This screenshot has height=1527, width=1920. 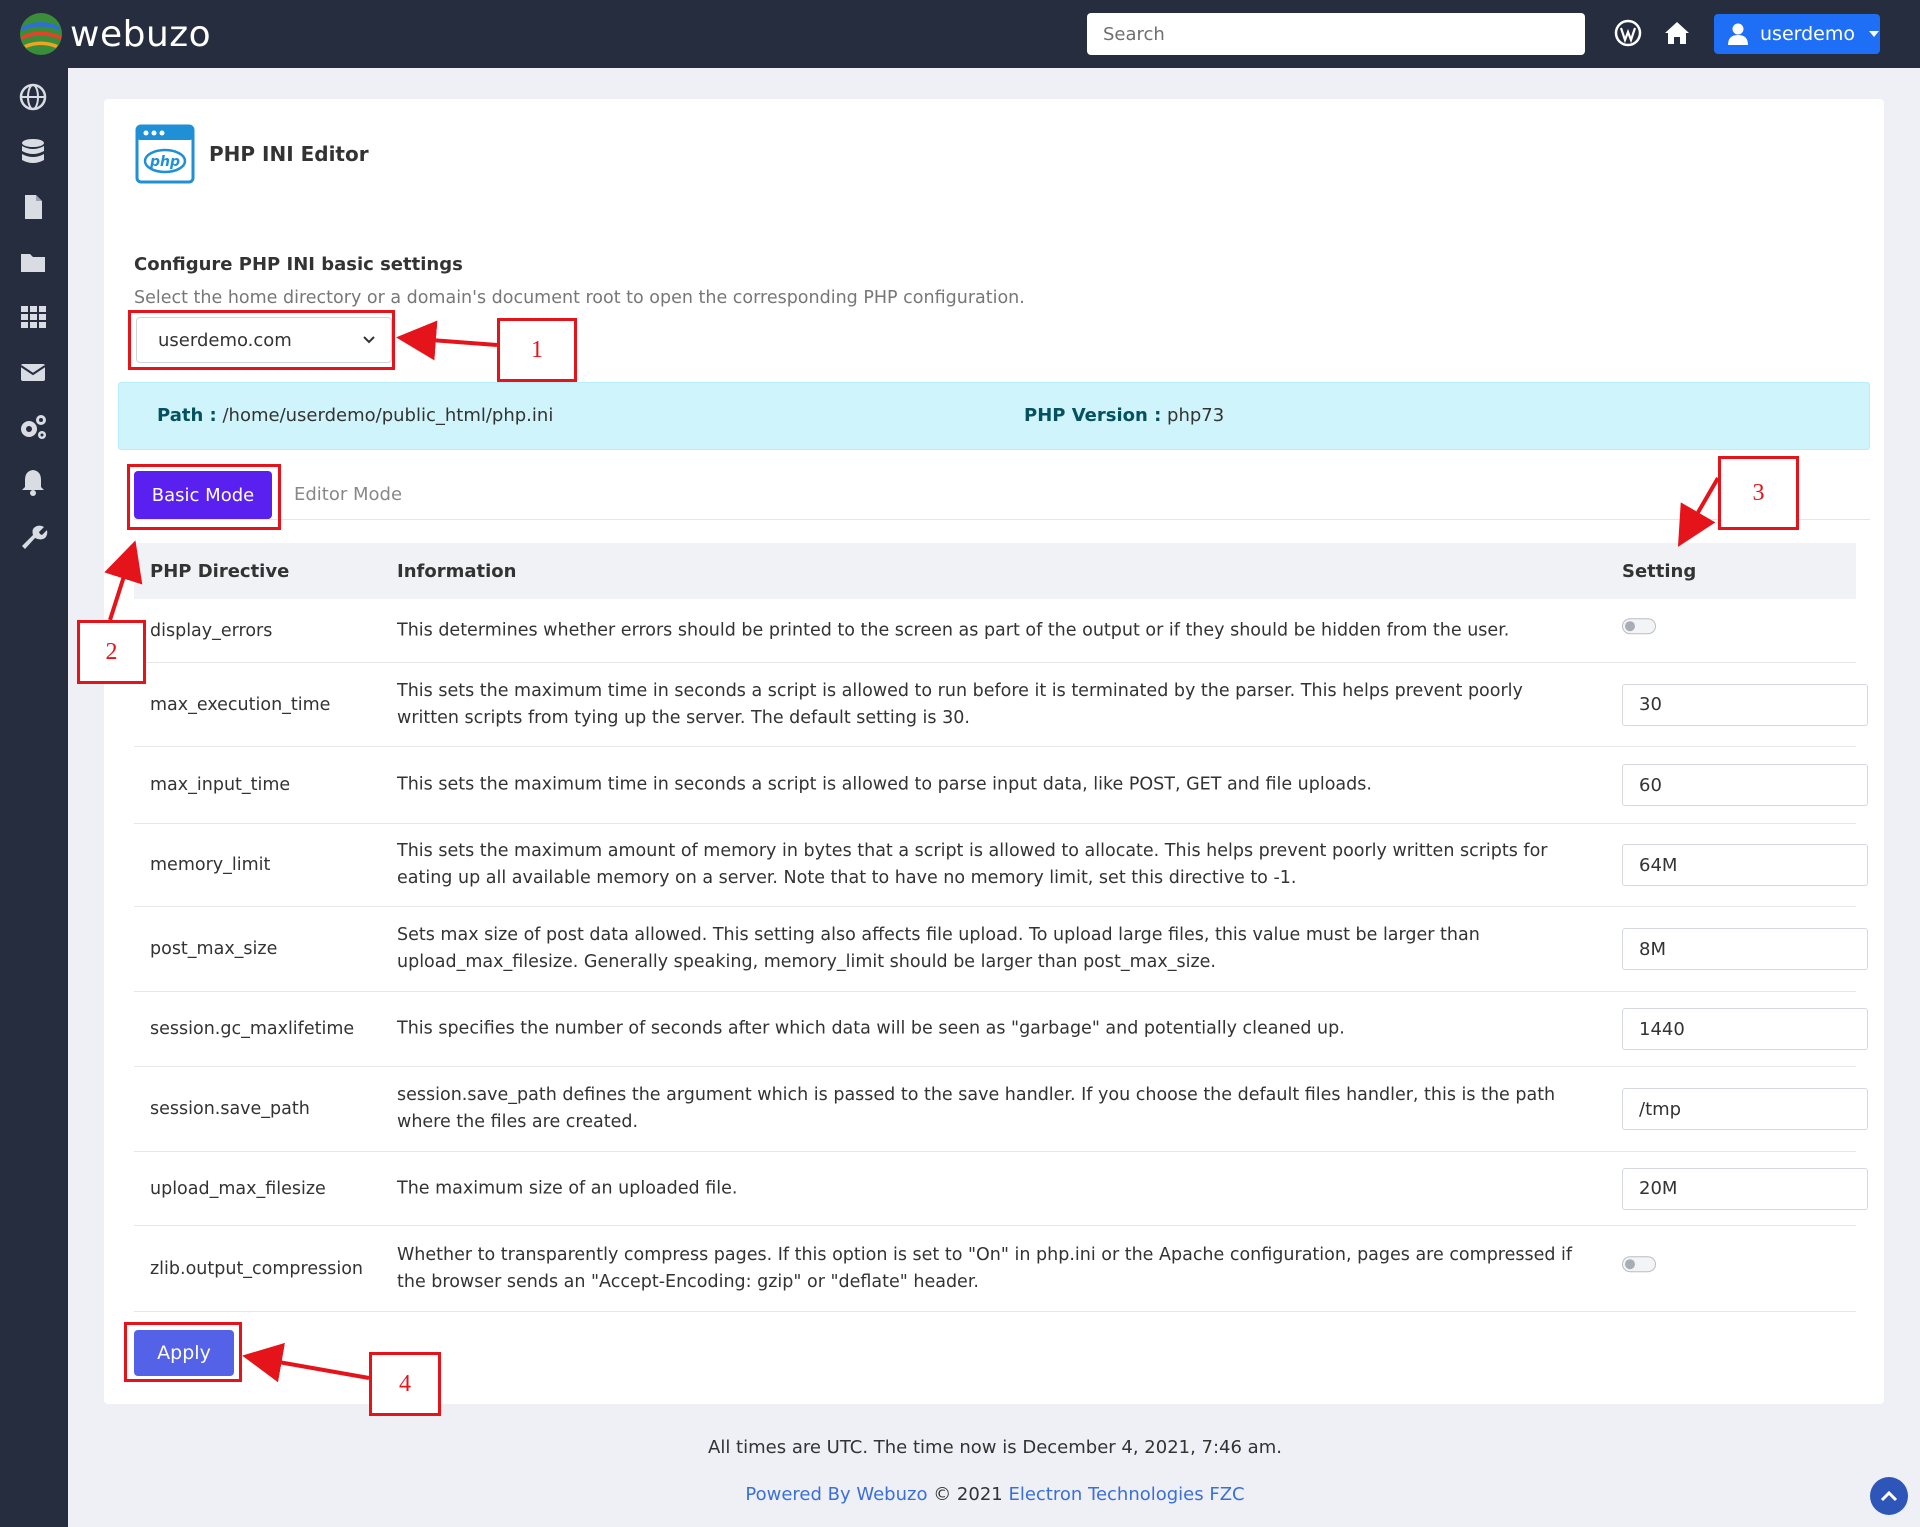 I want to click on arrow-to-apply, so click(x=306, y=1362).